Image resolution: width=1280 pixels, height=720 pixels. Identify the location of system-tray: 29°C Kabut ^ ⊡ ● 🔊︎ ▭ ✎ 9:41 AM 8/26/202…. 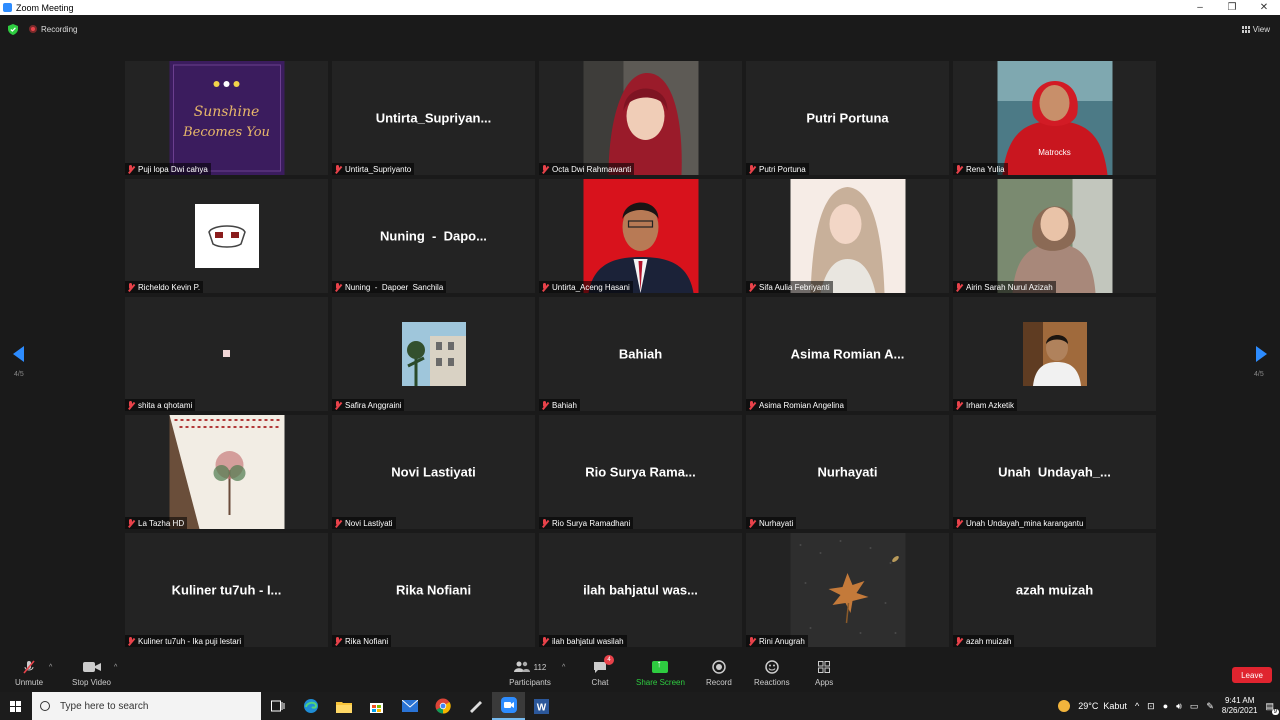
(1169, 706).